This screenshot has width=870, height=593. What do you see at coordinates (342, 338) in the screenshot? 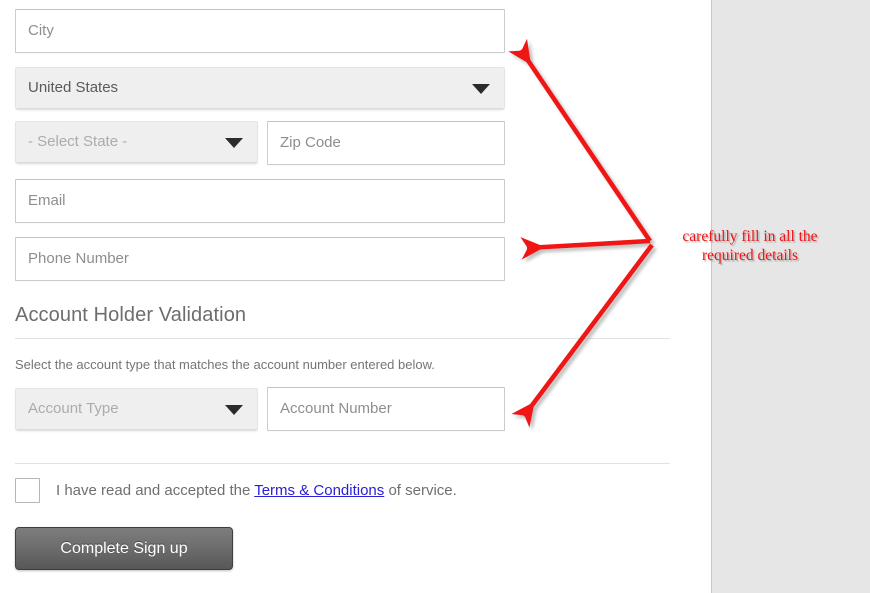
I see `section-divider` at bounding box center [342, 338].